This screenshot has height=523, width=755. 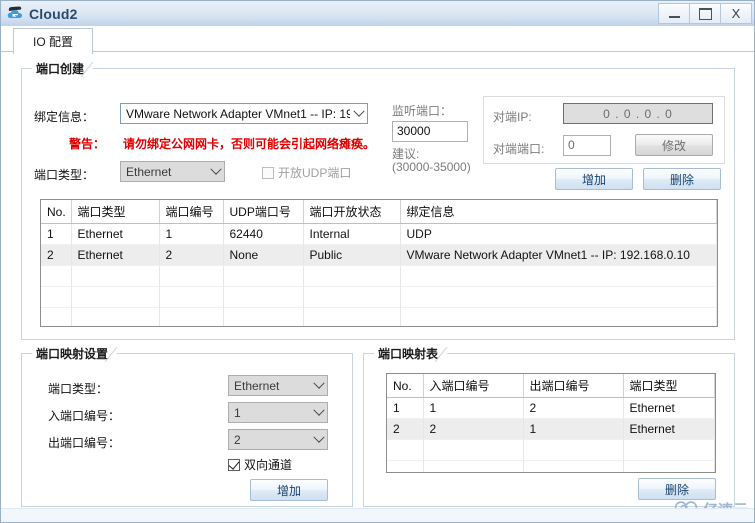 I want to click on map-port-type-combo: Ethernet, so click(x=278, y=385).